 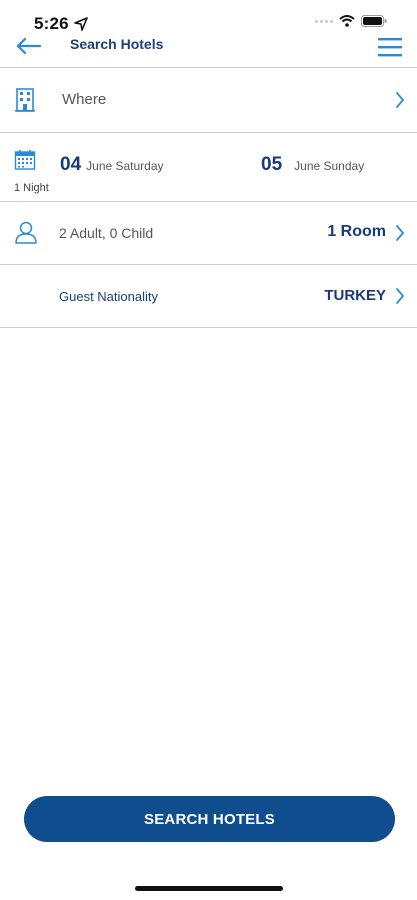 I want to click on rooms-count: 1 Room, so click(x=356, y=231).